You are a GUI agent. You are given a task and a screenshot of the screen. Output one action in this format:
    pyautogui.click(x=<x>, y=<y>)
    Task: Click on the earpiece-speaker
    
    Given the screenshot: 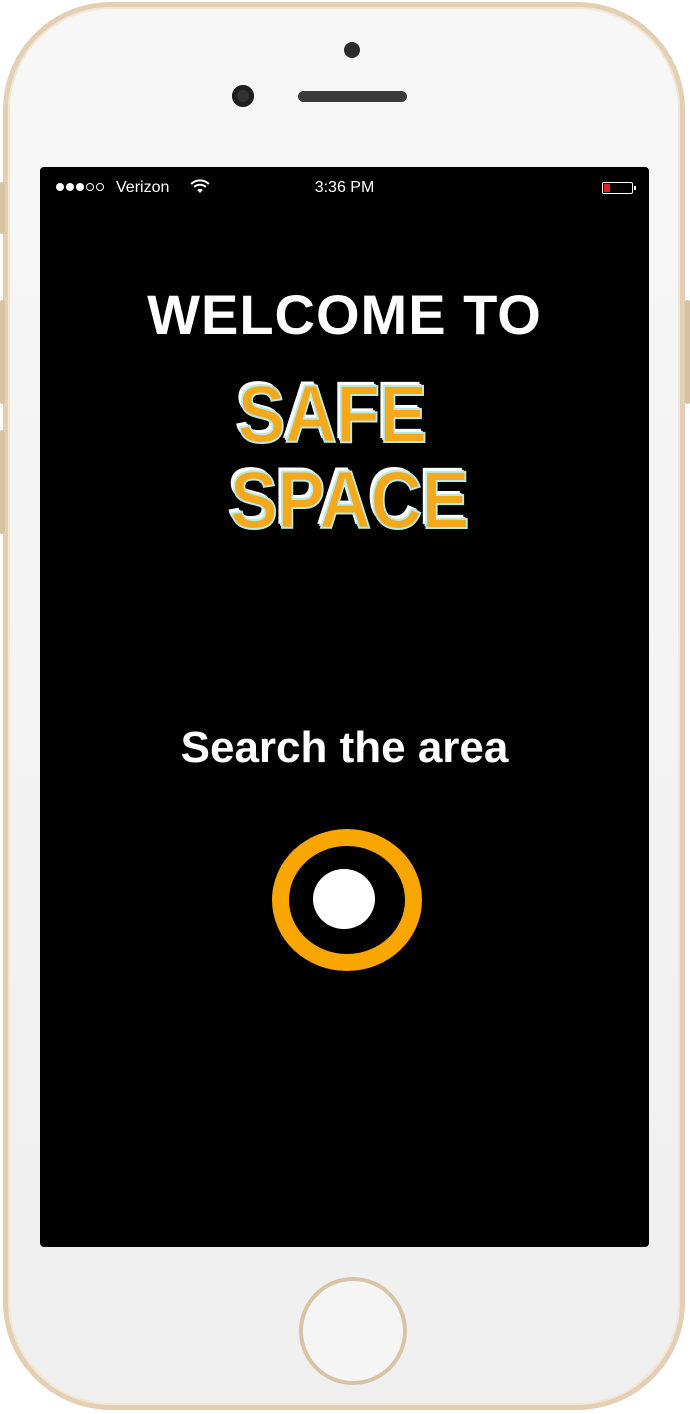 What is the action you would take?
    pyautogui.click(x=352, y=96)
    